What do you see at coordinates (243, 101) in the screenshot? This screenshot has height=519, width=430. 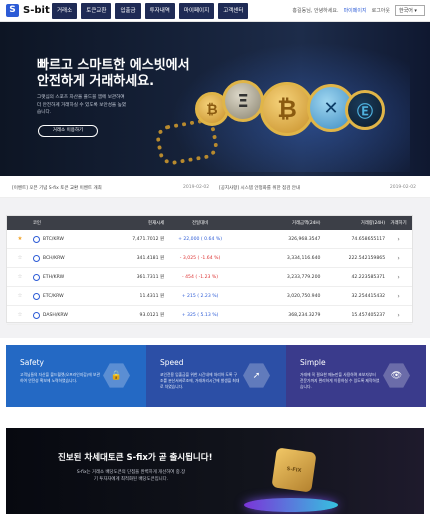 I see `ethereum-coin-icon: Ξ` at bounding box center [243, 101].